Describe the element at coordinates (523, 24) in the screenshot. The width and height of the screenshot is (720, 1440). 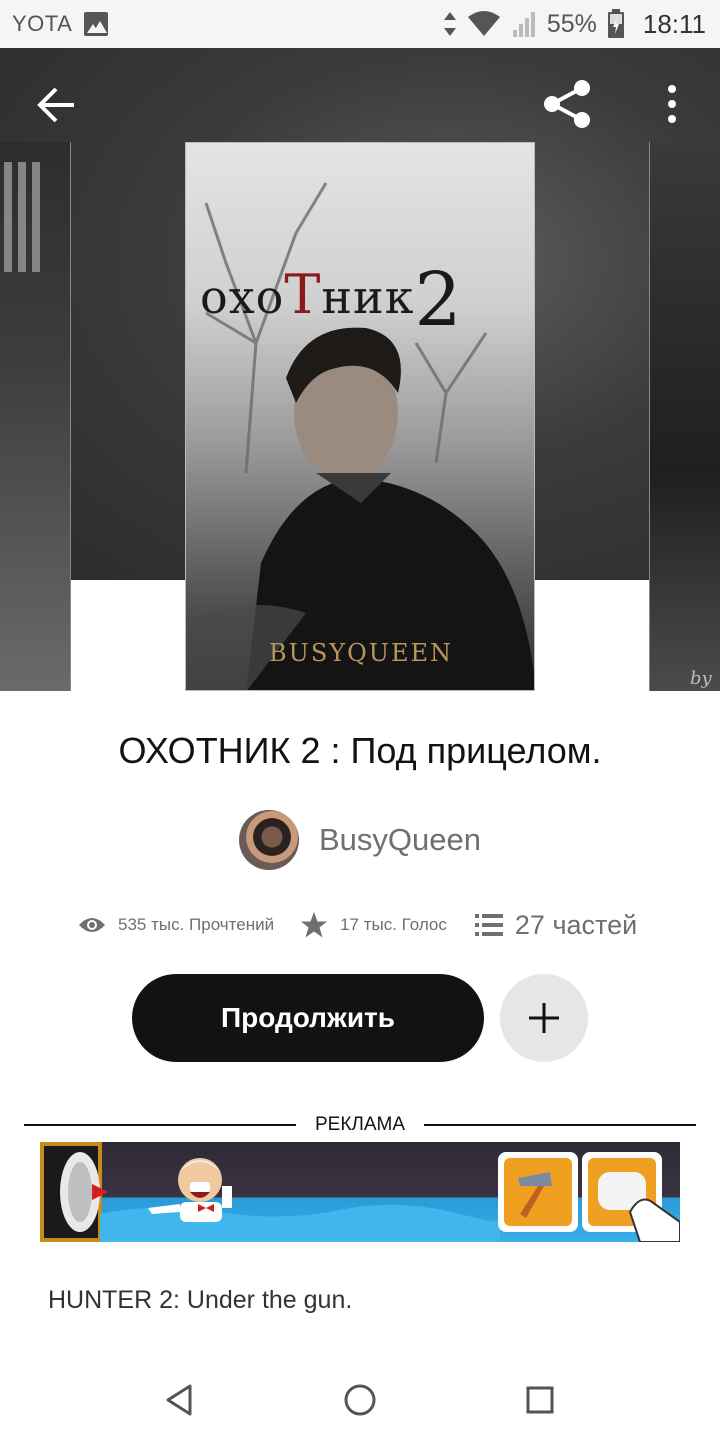
I see `signal-icon` at that location.